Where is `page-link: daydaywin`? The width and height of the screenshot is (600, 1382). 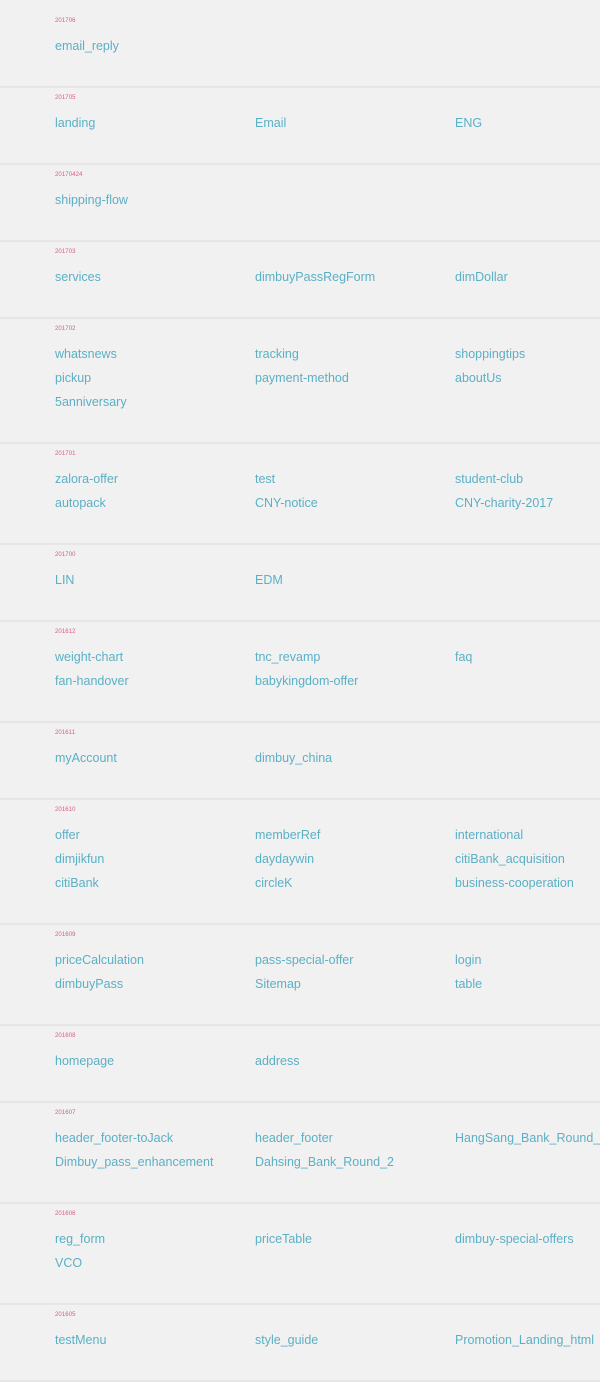
page-link: daydaywin is located at coordinates (284, 859).